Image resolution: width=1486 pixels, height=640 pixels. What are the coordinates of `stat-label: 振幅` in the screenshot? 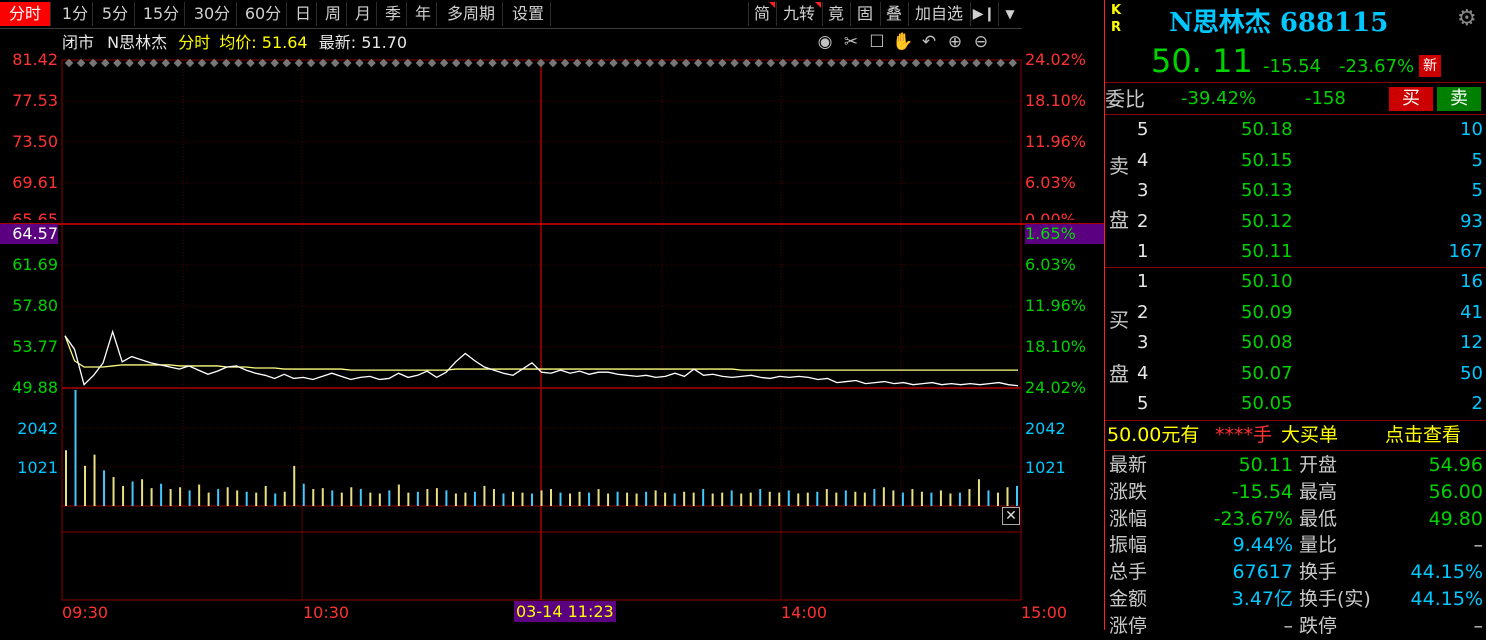 It's located at (1128, 545).